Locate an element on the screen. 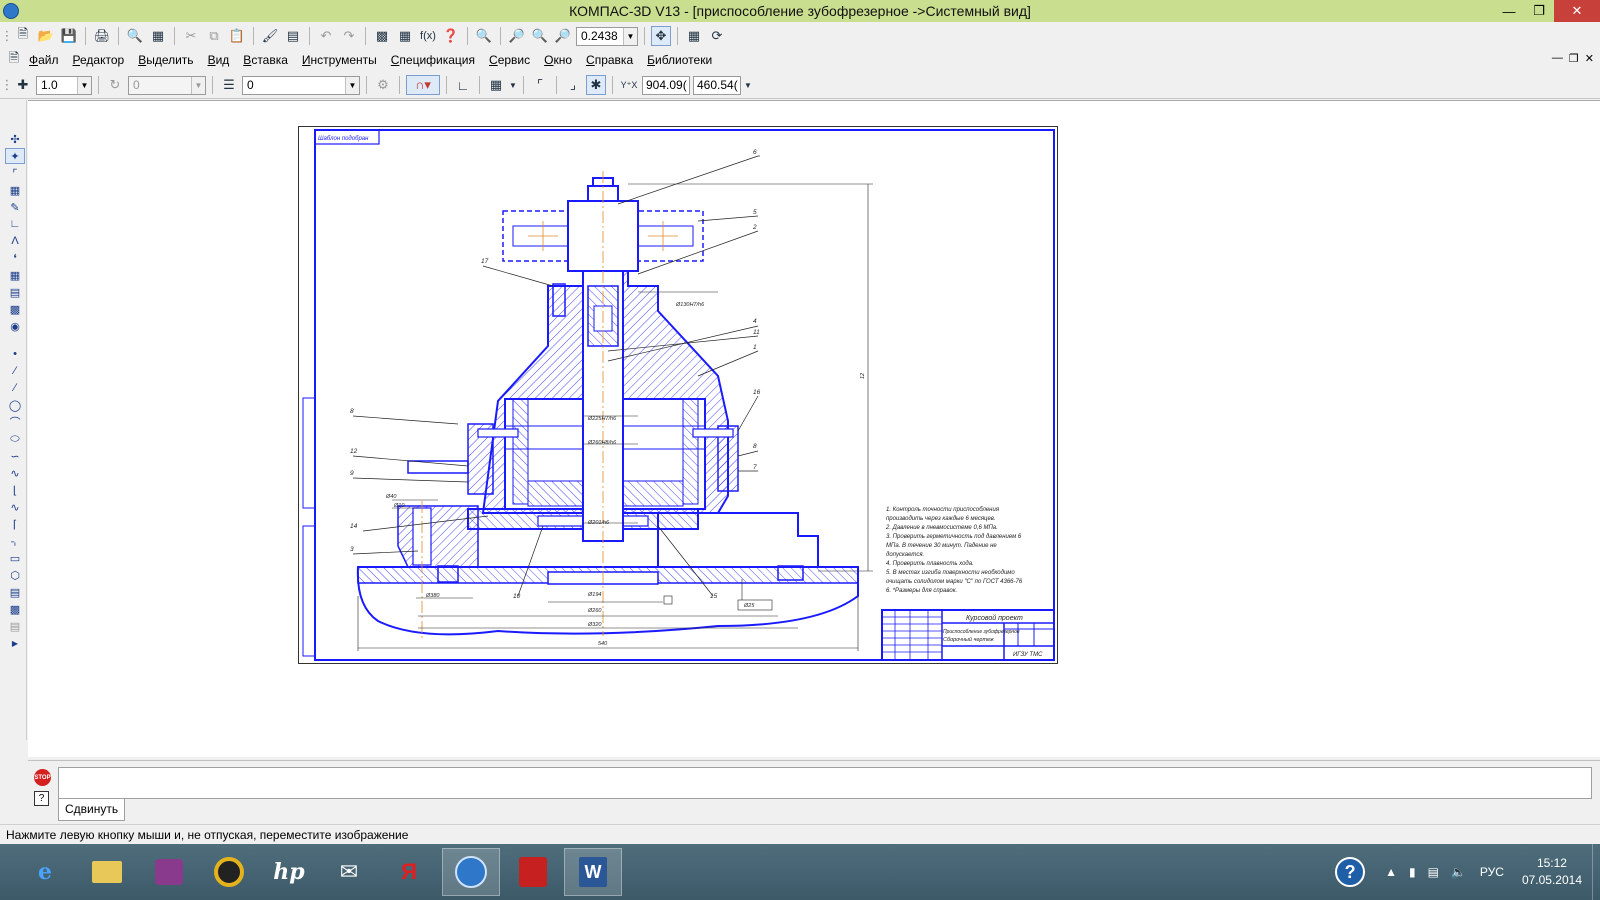 This screenshot has width=1600, height=900. spline-icon: ∽ is located at coordinates (15, 456).